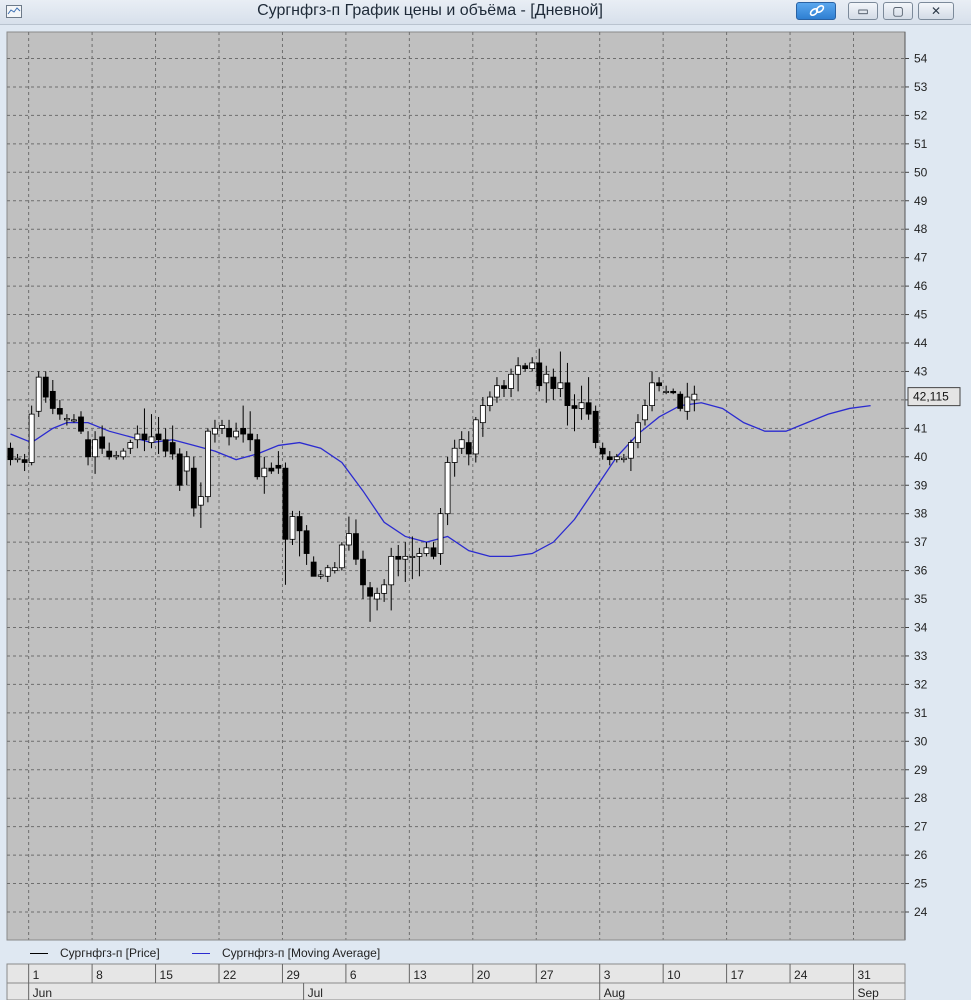 This screenshot has width=971, height=1000. Describe the element at coordinates (36, 975) in the screenshot. I see `x-day-label: 1` at that location.